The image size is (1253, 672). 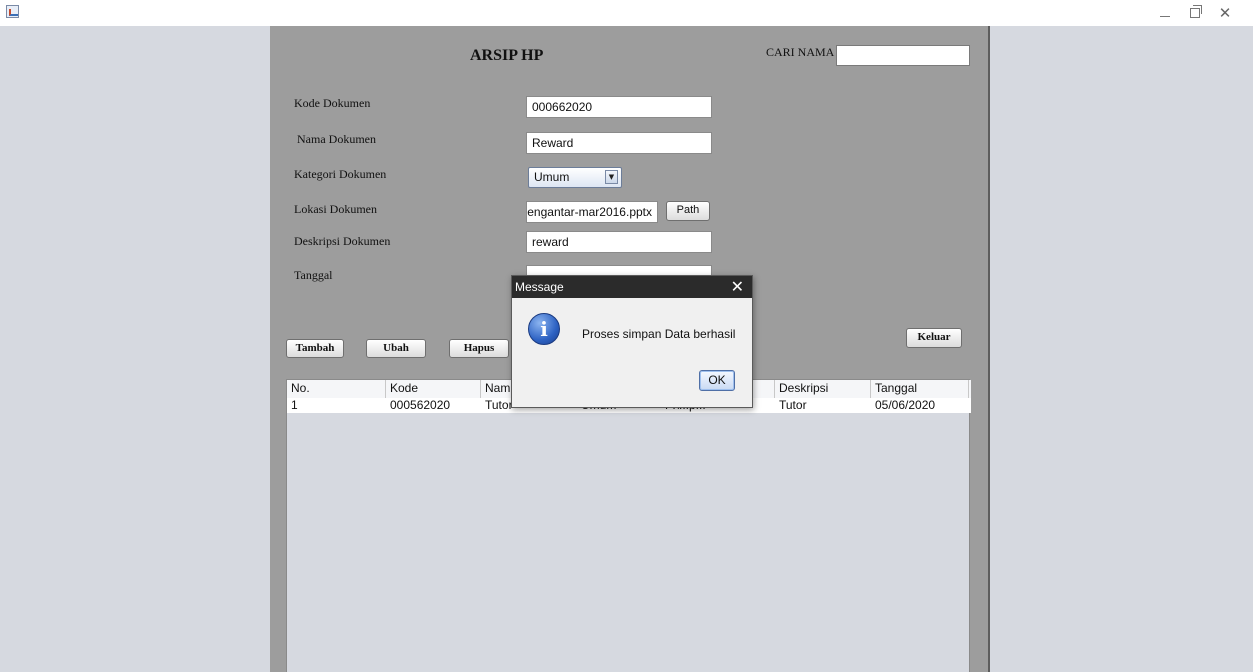 What do you see at coordinates (793, 405) in the screenshot?
I see `table-cell: Tutor` at bounding box center [793, 405].